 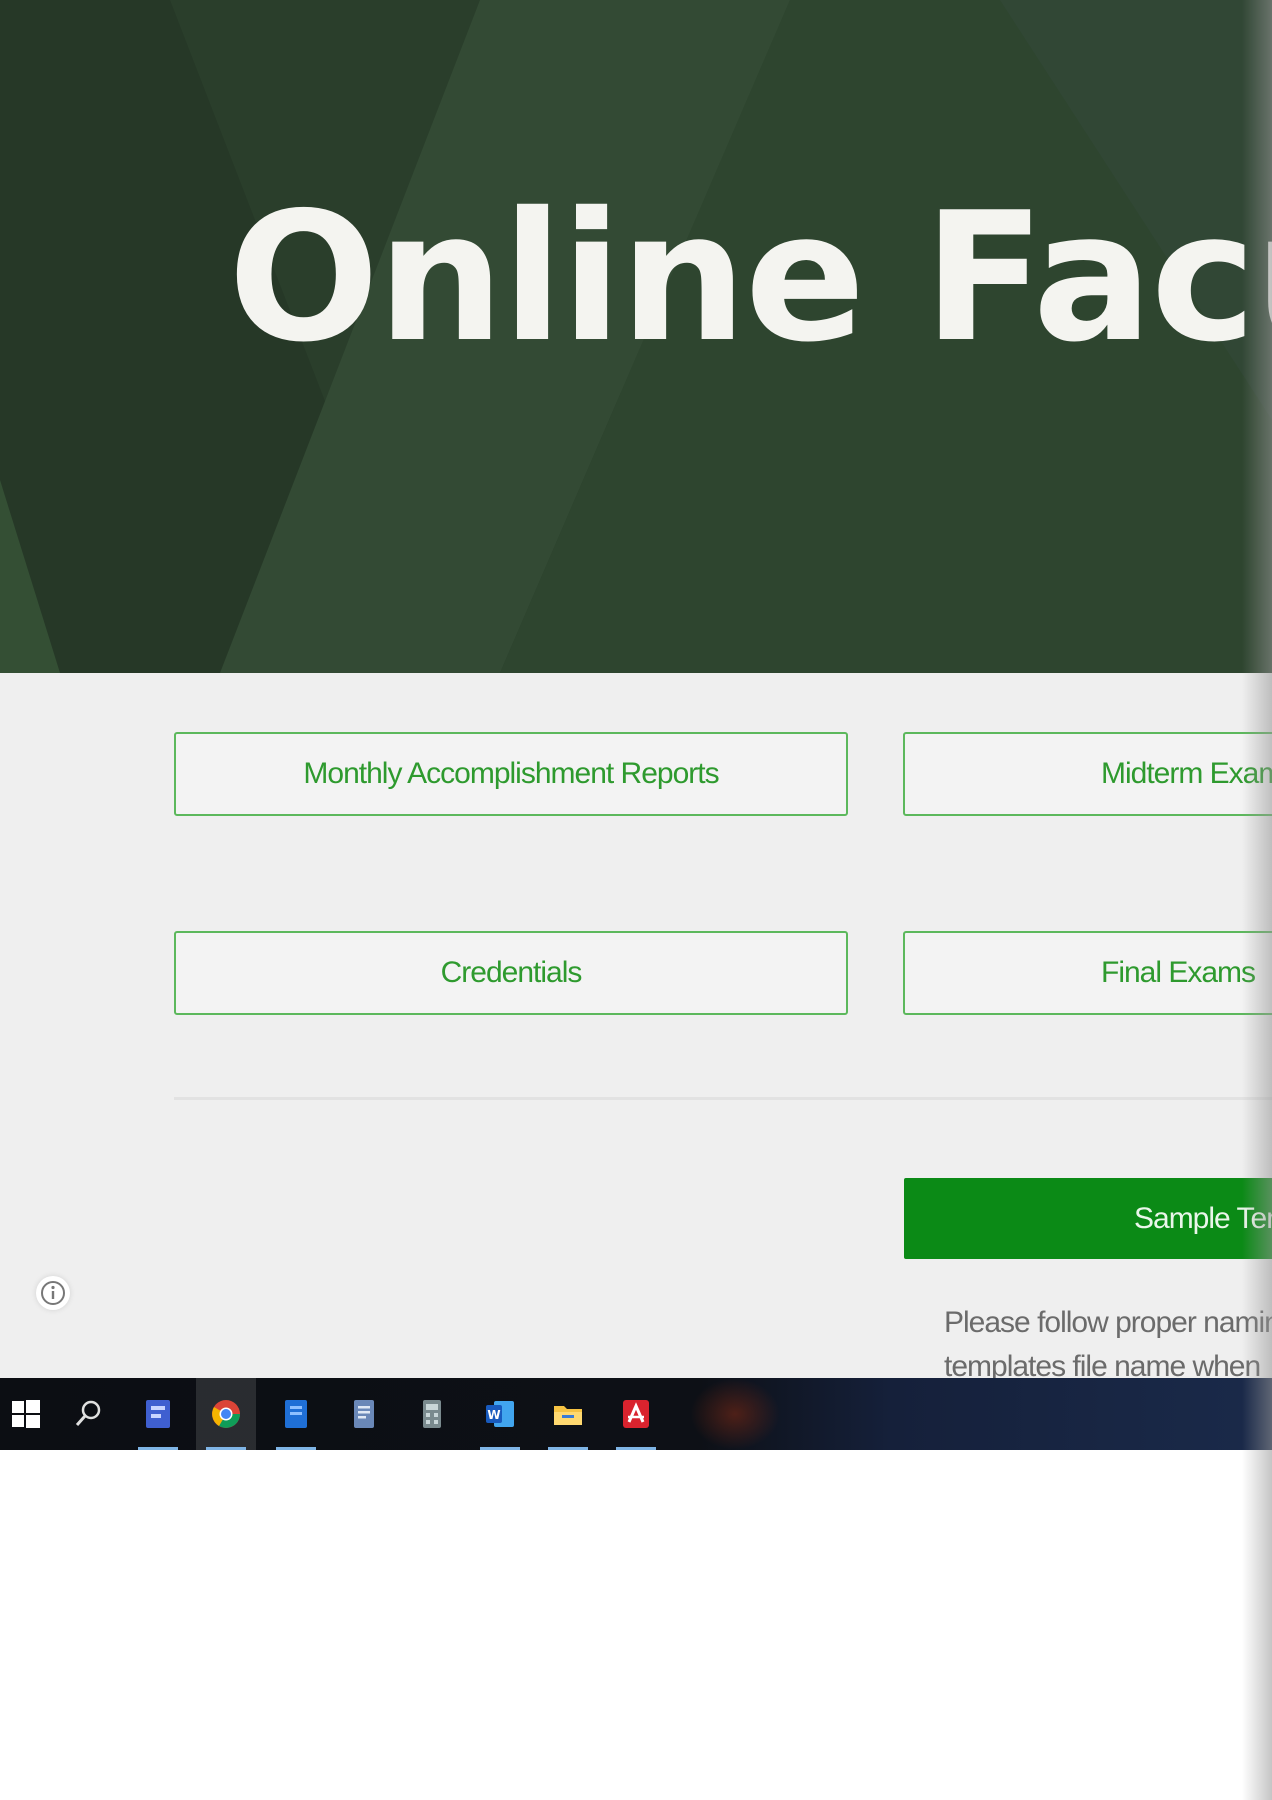 I want to click on final-exams-button: Final Exams, so click(x=1087, y=973).